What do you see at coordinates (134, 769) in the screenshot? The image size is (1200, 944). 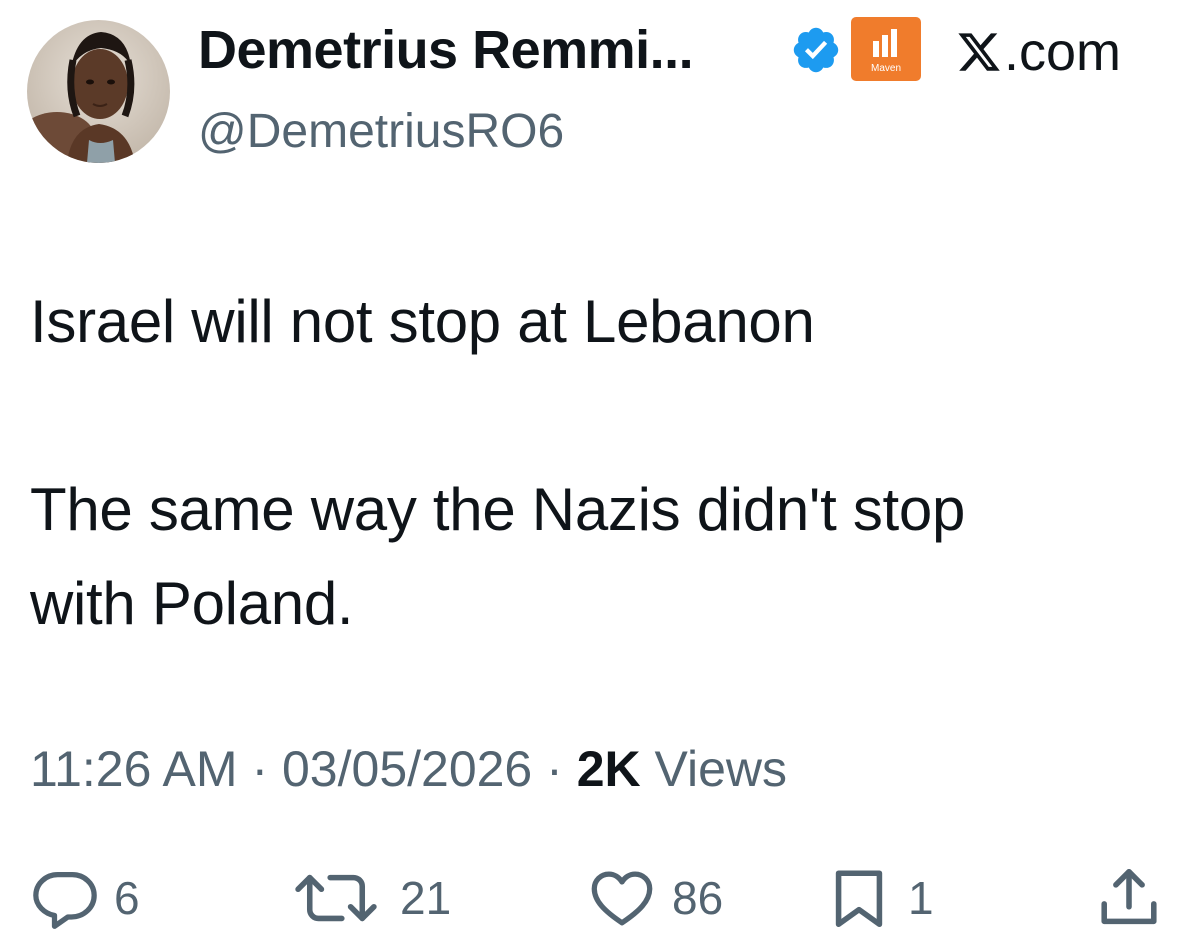 I see `tweet-time: 11:26 AM` at bounding box center [134, 769].